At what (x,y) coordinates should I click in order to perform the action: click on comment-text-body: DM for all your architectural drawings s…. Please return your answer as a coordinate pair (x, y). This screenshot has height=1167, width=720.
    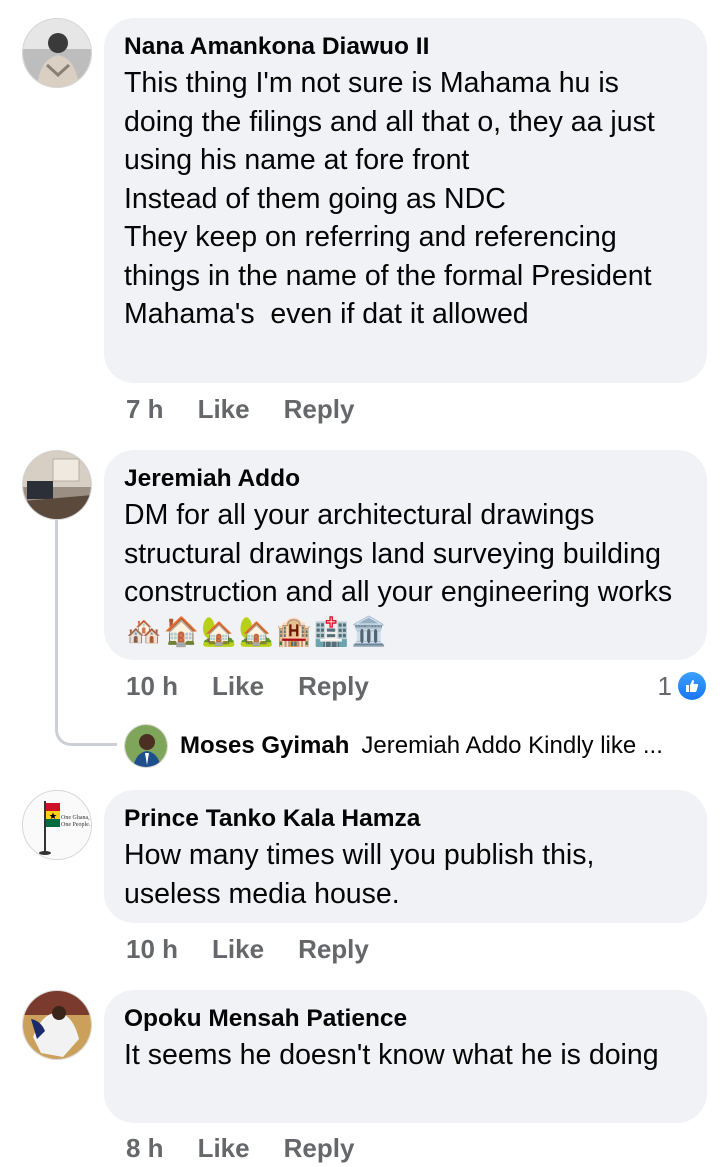
    Looking at the image, I should click on (398, 553).